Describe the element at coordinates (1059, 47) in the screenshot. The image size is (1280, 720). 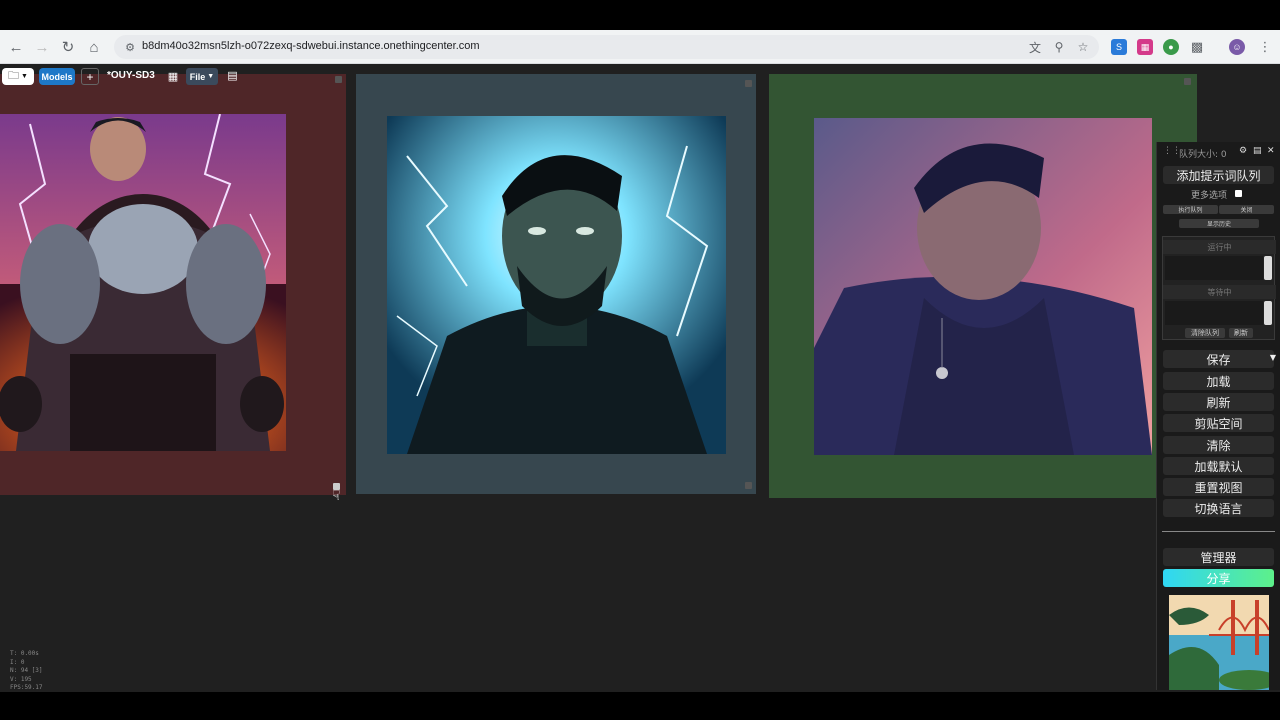
I see `zoom-icon: ⚲` at that location.